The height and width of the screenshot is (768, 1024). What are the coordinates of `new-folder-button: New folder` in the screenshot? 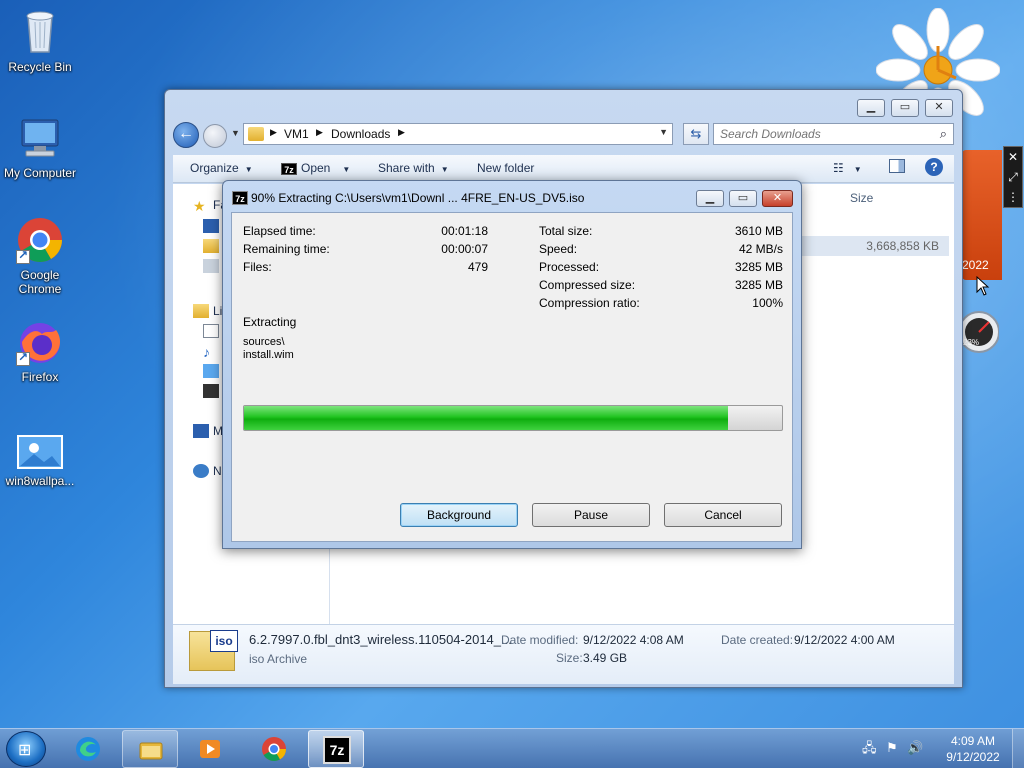 It's located at (505, 168).